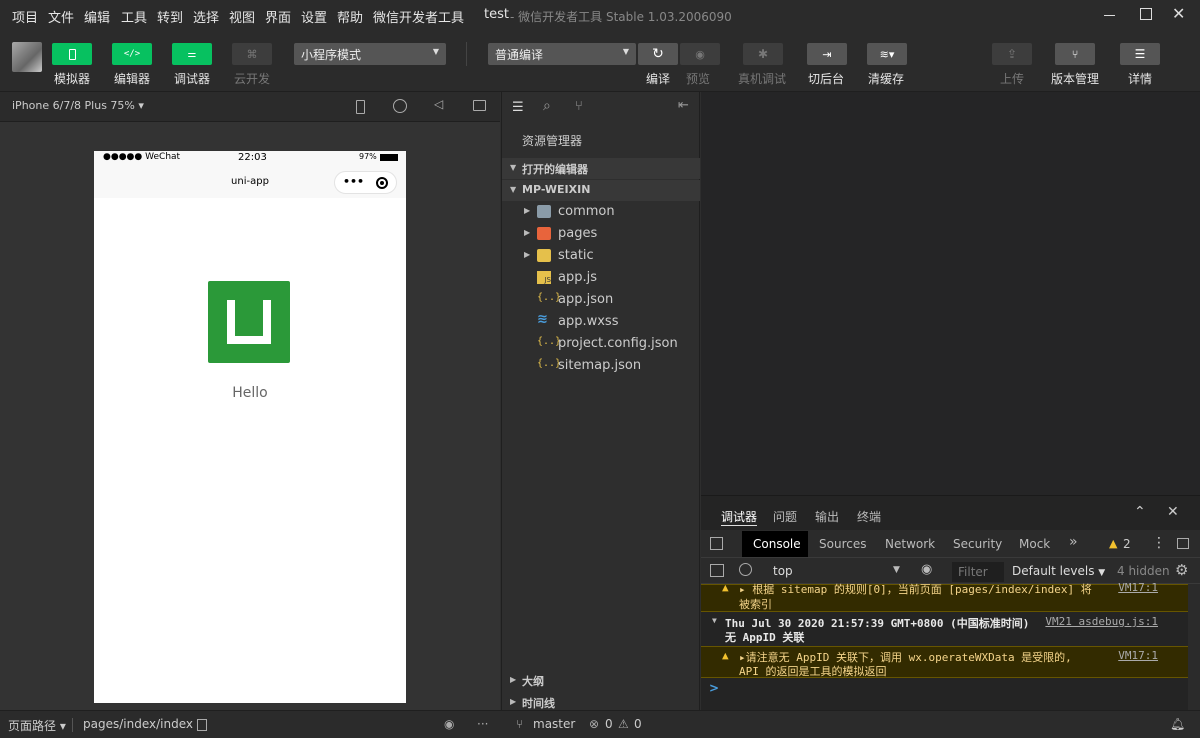  I want to click on menu-interface: 界面, so click(278, 16).